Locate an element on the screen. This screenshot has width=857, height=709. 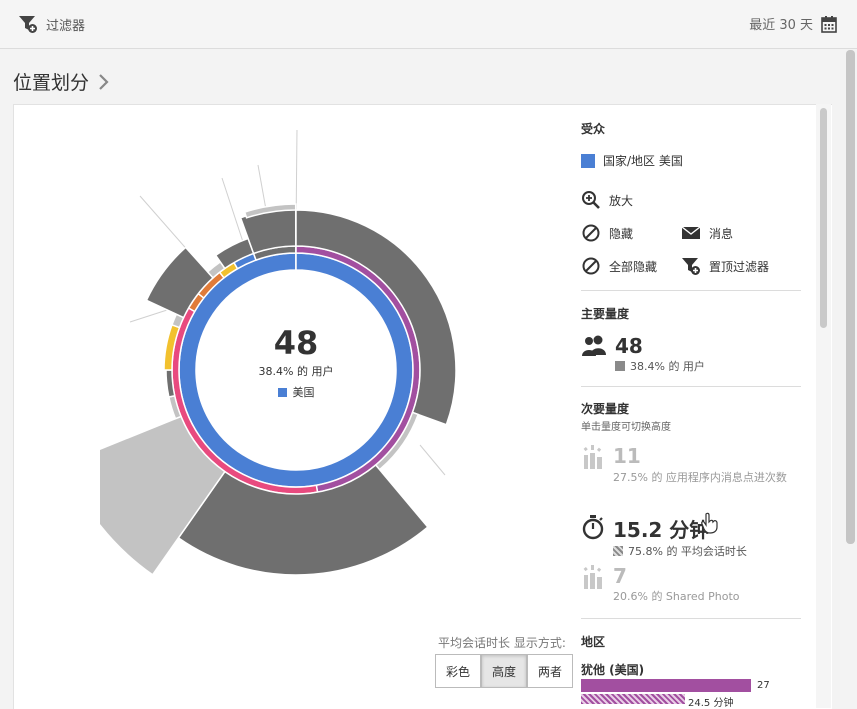
secondary-metric-2-value: 15.2 分钟 is located at coordinates (661, 530).